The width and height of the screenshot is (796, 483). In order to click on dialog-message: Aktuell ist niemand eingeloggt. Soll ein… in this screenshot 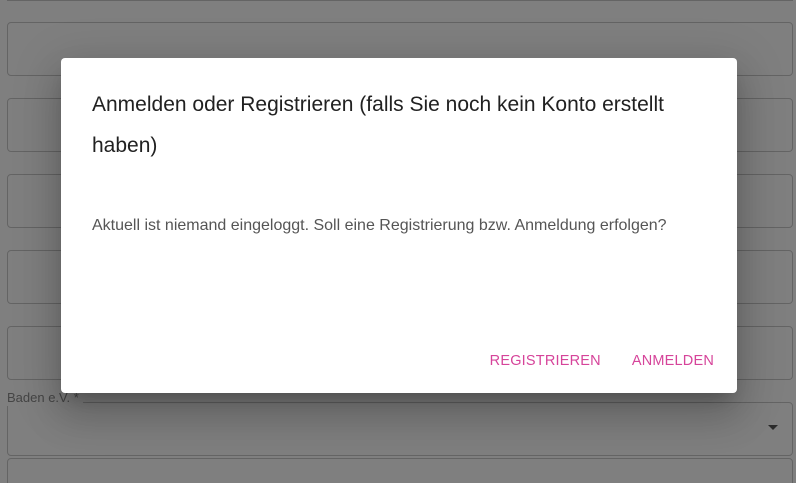, I will do `click(379, 225)`.